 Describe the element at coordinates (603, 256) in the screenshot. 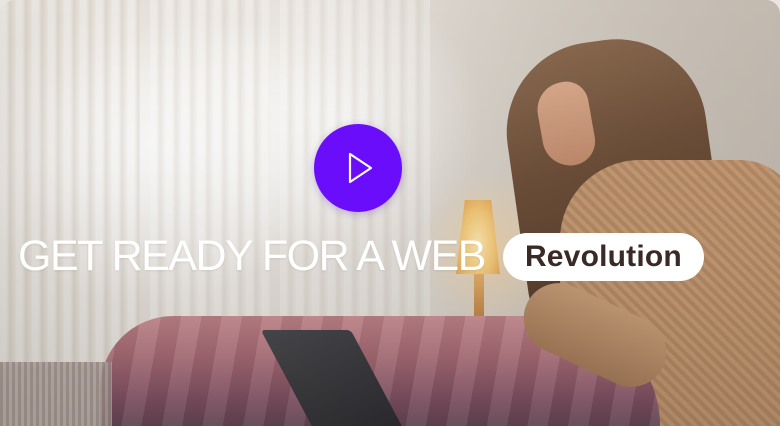

I see `revolution-badge: Revolution` at that location.